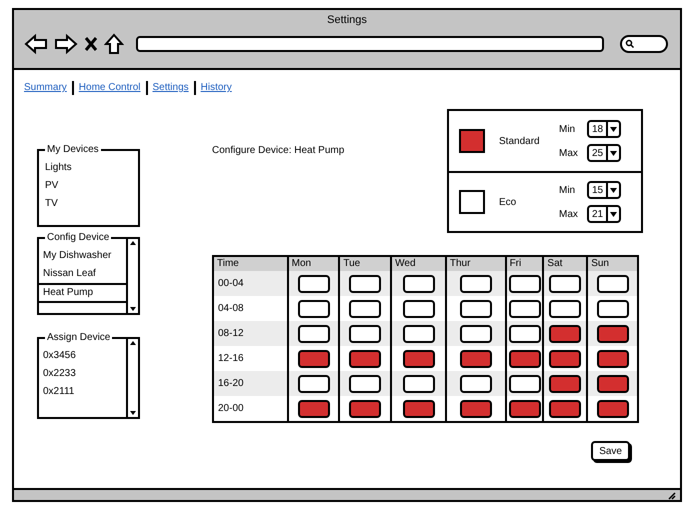 The image size is (688, 508). What do you see at coordinates (231, 409) in the screenshot?
I see `time-cell-text: 20-00` at bounding box center [231, 409].